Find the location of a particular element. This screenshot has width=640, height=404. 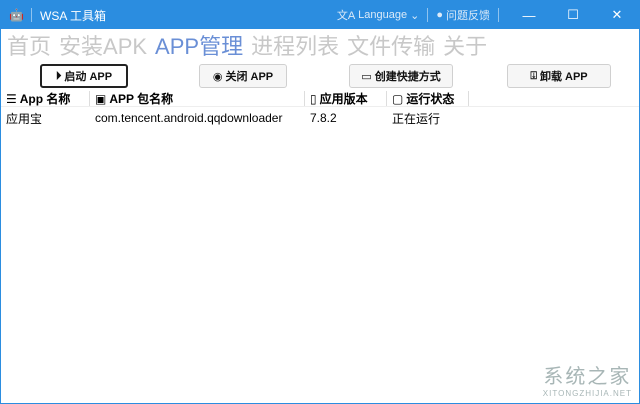

watermark: 系统之家 XITONGZHIJIA.NET is located at coordinates (587, 379).